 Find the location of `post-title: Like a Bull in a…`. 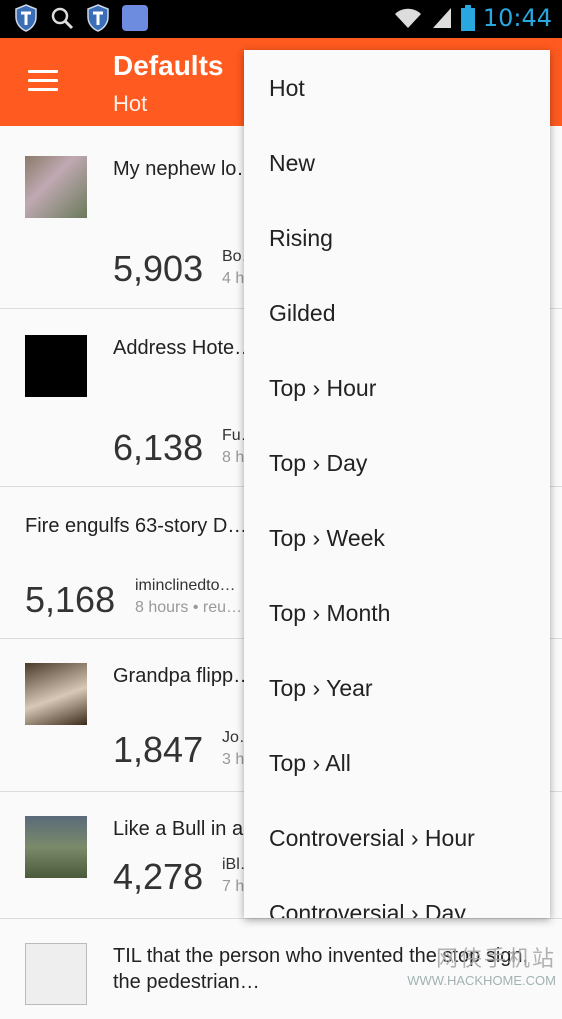

post-title: Like a Bull in a… is located at coordinates (188, 829).